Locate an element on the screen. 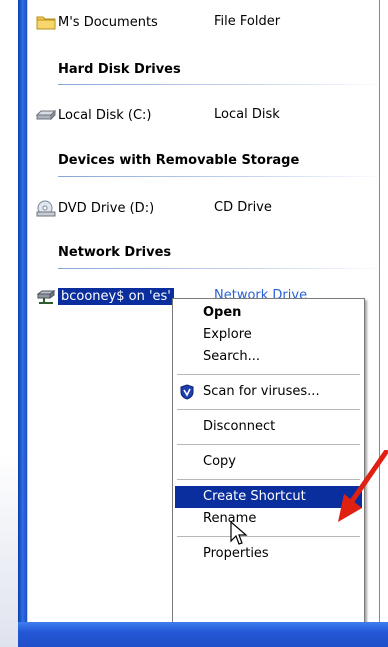 The image size is (388, 647). item-type: CD Drive is located at coordinates (243, 207).